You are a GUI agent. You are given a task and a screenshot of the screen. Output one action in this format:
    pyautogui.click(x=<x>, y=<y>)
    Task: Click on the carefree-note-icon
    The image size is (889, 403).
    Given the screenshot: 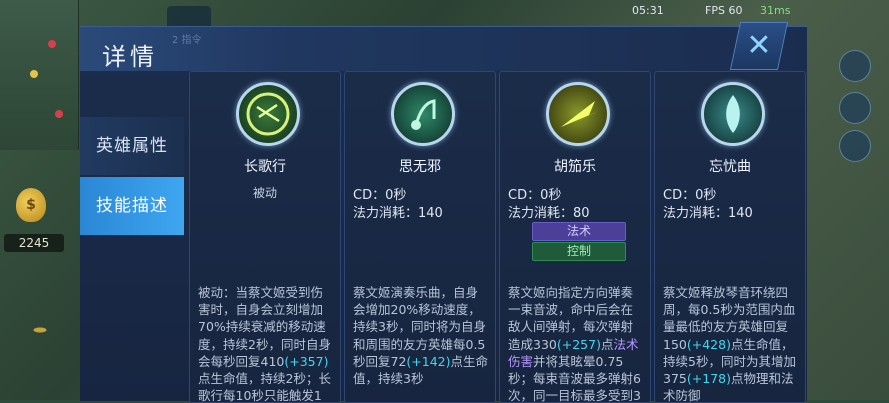 What is the action you would take?
    pyautogui.click(x=423, y=114)
    